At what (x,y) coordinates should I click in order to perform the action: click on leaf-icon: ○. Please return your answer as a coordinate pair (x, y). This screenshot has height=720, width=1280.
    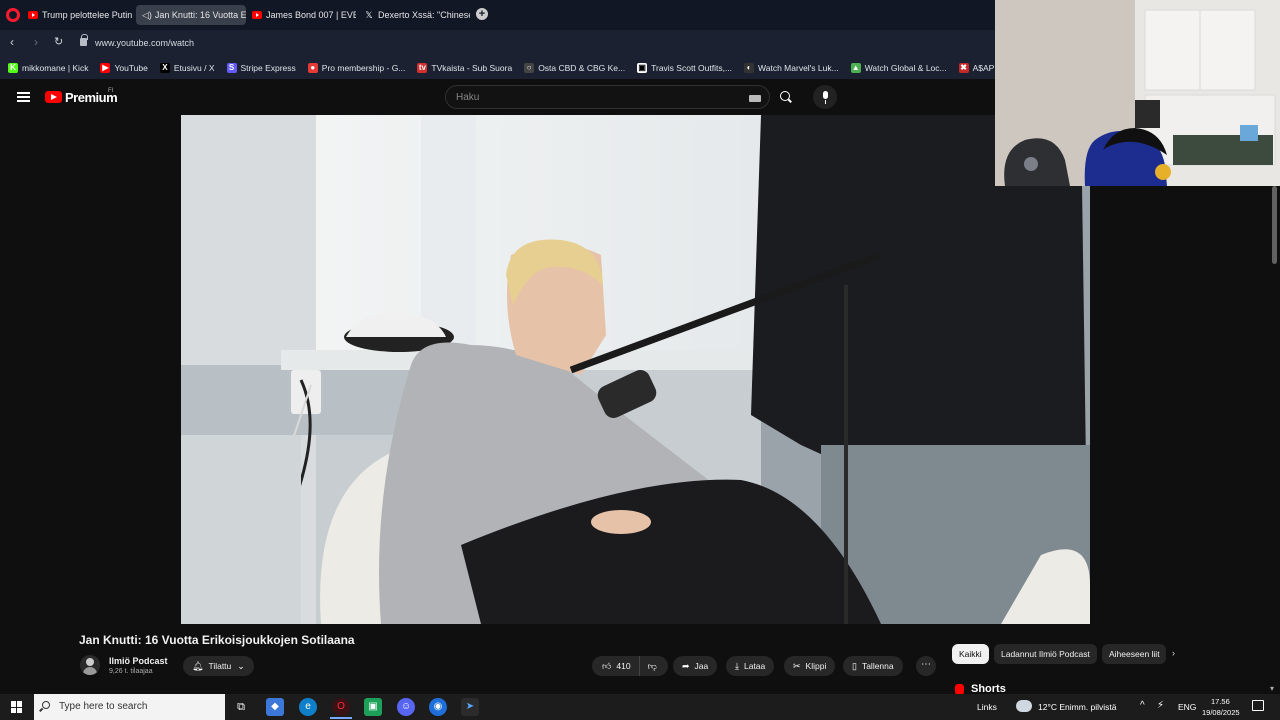
    Looking at the image, I should click on (529, 68).